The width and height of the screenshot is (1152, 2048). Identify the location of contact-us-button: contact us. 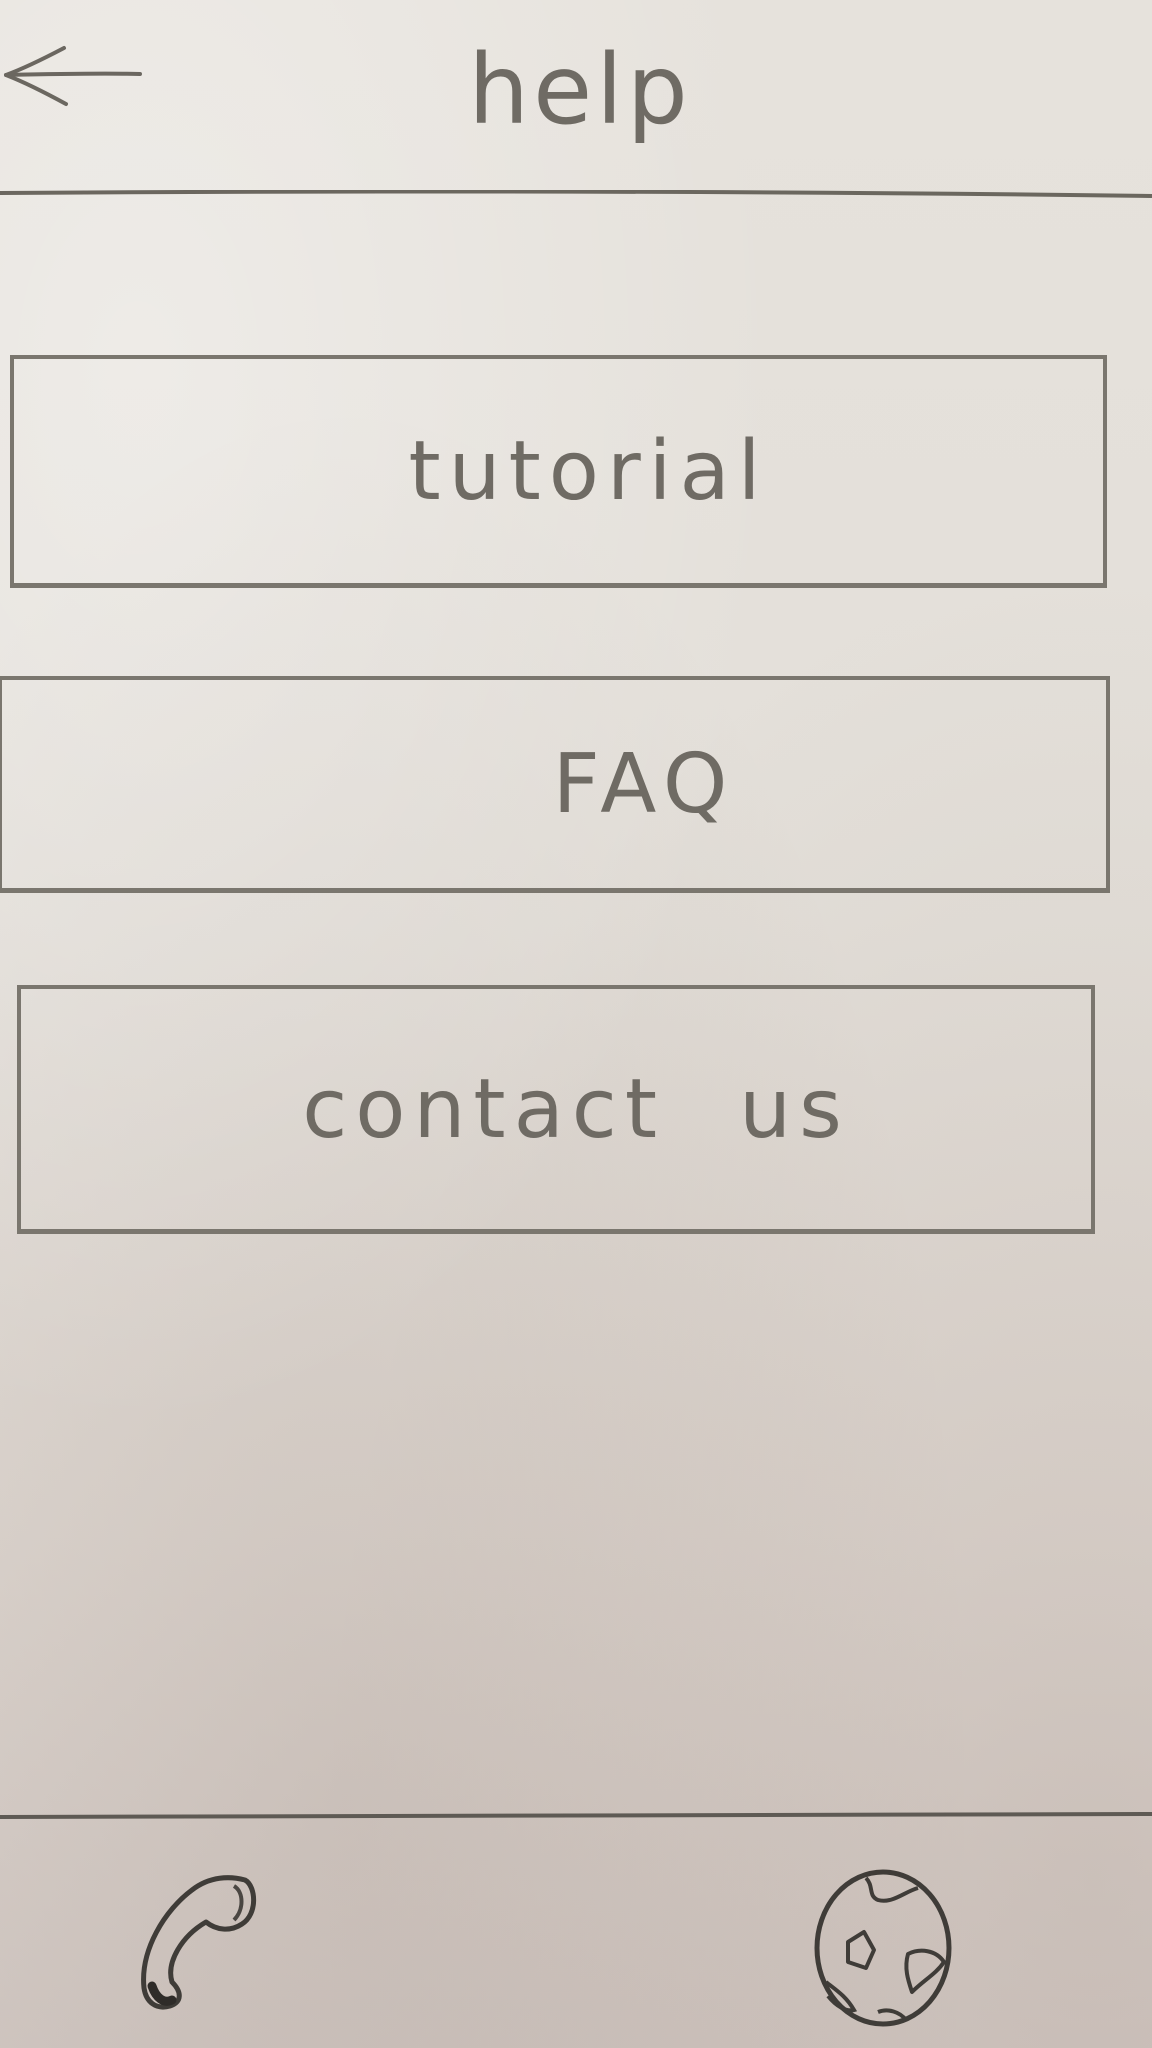
(556, 1109).